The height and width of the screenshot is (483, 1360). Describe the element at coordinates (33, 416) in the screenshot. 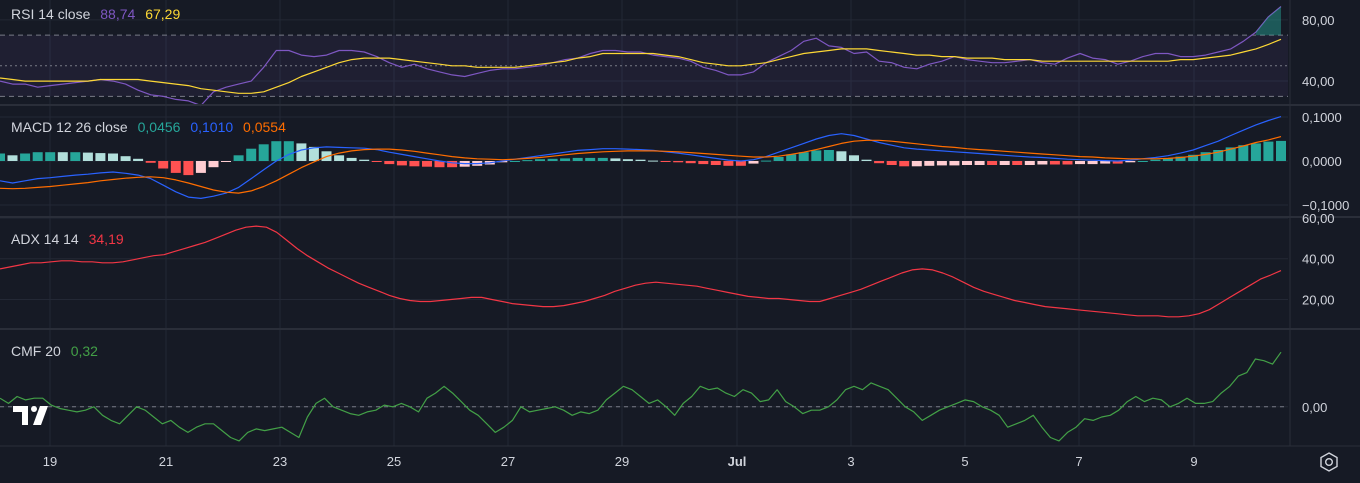

I see `tradingview-logo-icon` at that location.